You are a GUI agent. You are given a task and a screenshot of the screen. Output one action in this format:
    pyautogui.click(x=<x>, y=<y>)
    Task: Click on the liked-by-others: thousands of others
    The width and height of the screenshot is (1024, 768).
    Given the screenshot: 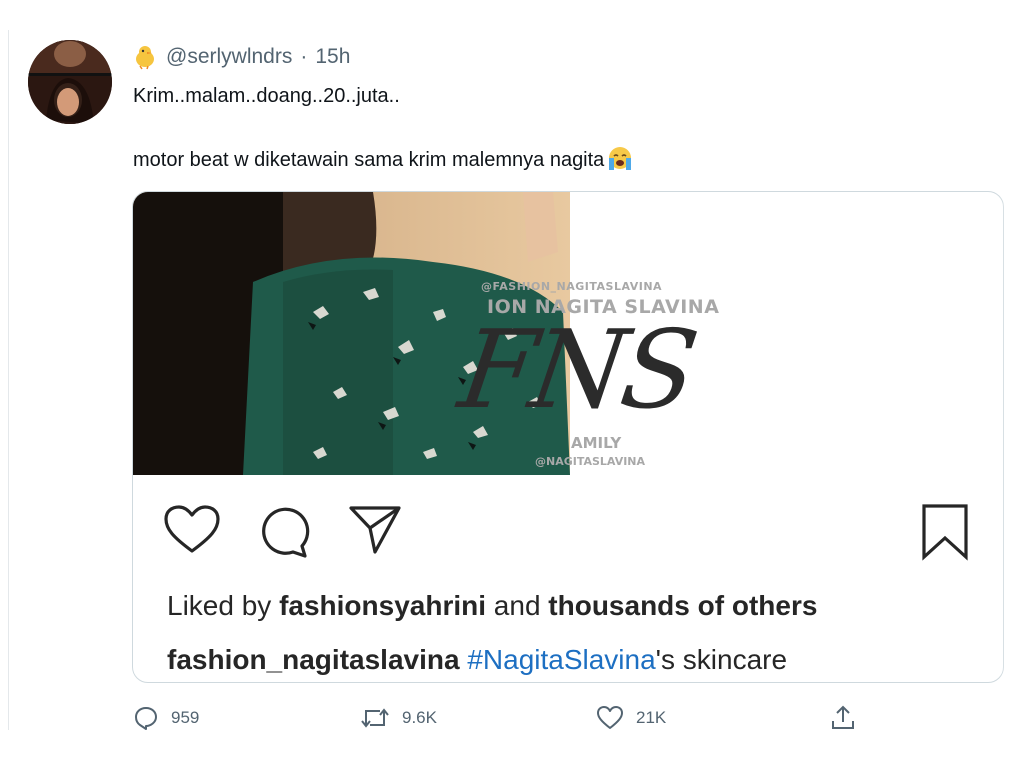 What is the action you would take?
    pyautogui.click(x=682, y=605)
    